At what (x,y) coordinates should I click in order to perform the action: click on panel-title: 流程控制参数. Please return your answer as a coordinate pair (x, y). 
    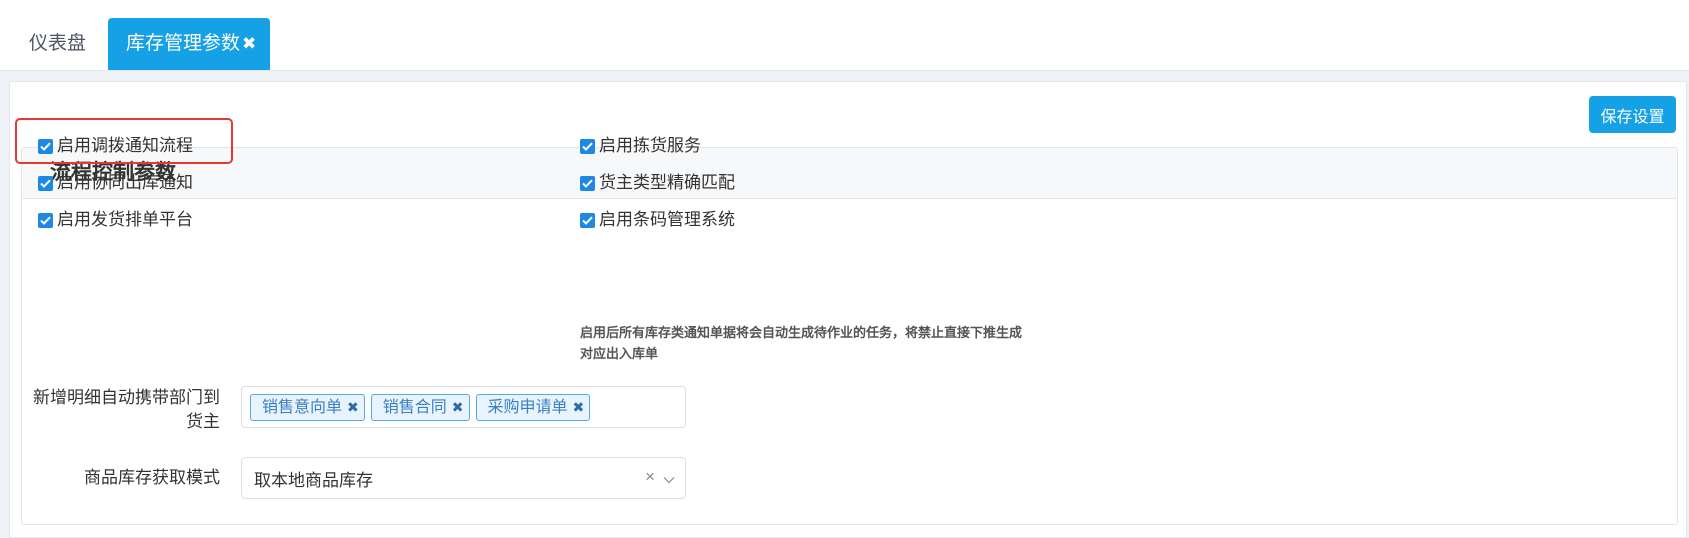
    Looking at the image, I should click on (849, 173).